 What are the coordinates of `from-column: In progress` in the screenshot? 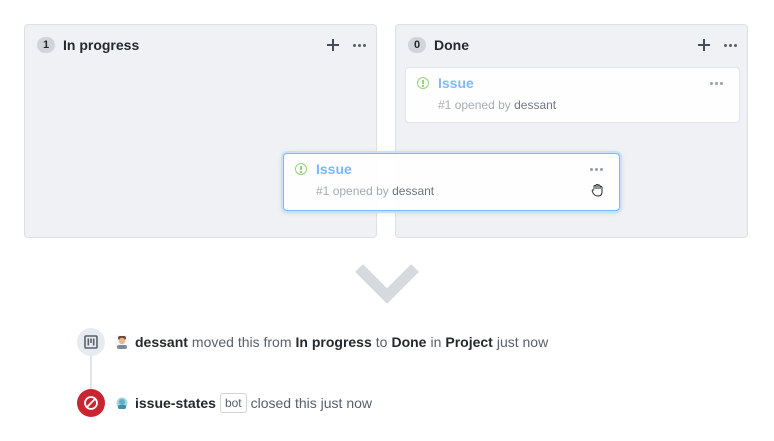 It's located at (333, 342).